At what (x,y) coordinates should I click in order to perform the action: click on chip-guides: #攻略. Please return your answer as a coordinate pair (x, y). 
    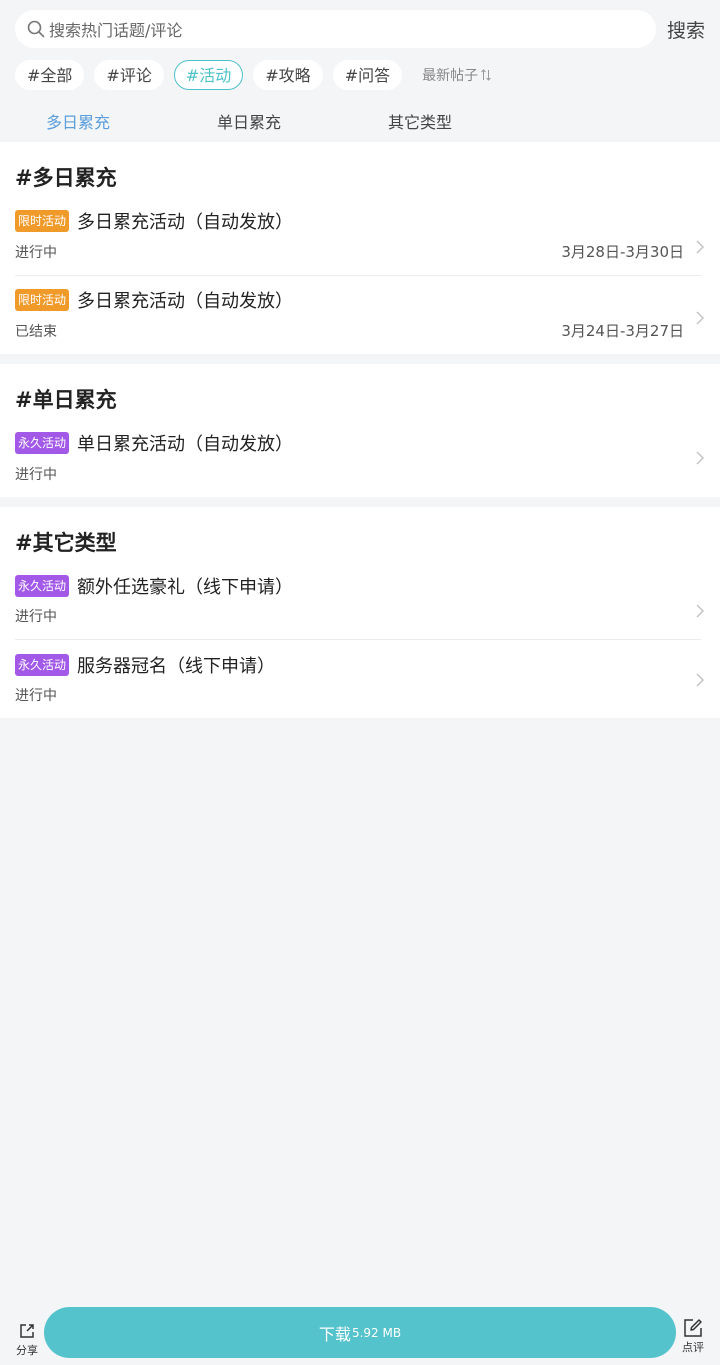
    Looking at the image, I should click on (288, 75).